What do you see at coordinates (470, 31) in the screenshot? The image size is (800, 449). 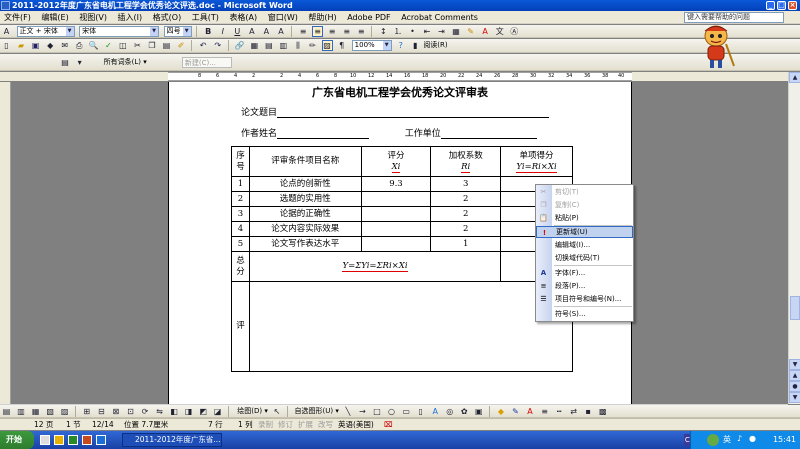 I see `highlight-icon: ✎` at bounding box center [470, 31].